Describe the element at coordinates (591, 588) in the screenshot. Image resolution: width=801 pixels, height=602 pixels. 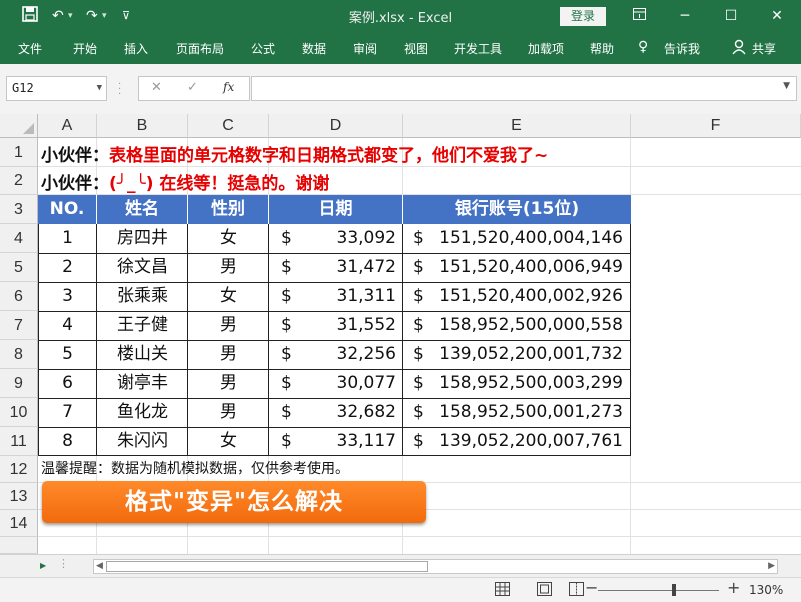
I see `zoom-out-icon: −` at that location.